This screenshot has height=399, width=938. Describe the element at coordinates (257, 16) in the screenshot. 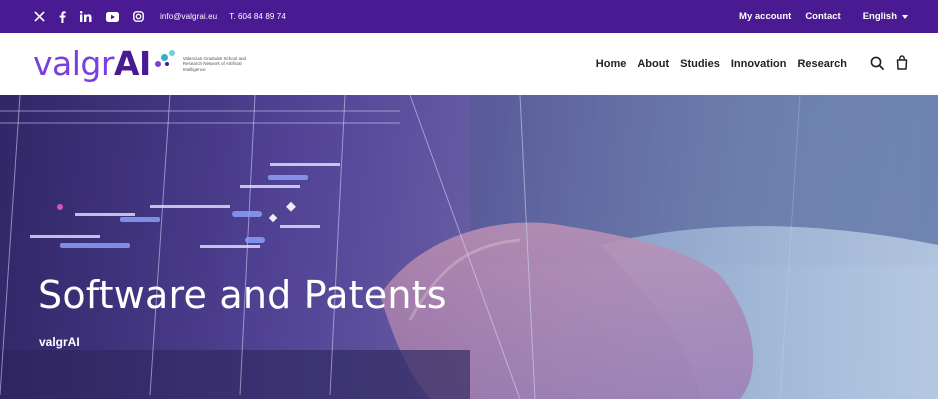

I see `phone-link: T. 604 84 89 74` at that location.